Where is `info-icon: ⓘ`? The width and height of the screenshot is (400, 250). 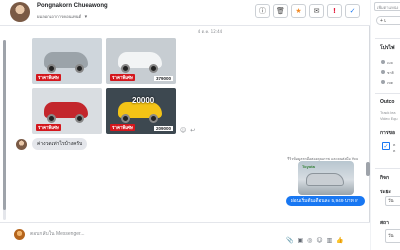
info-icon: ⓘ is located at coordinates (262, 10).